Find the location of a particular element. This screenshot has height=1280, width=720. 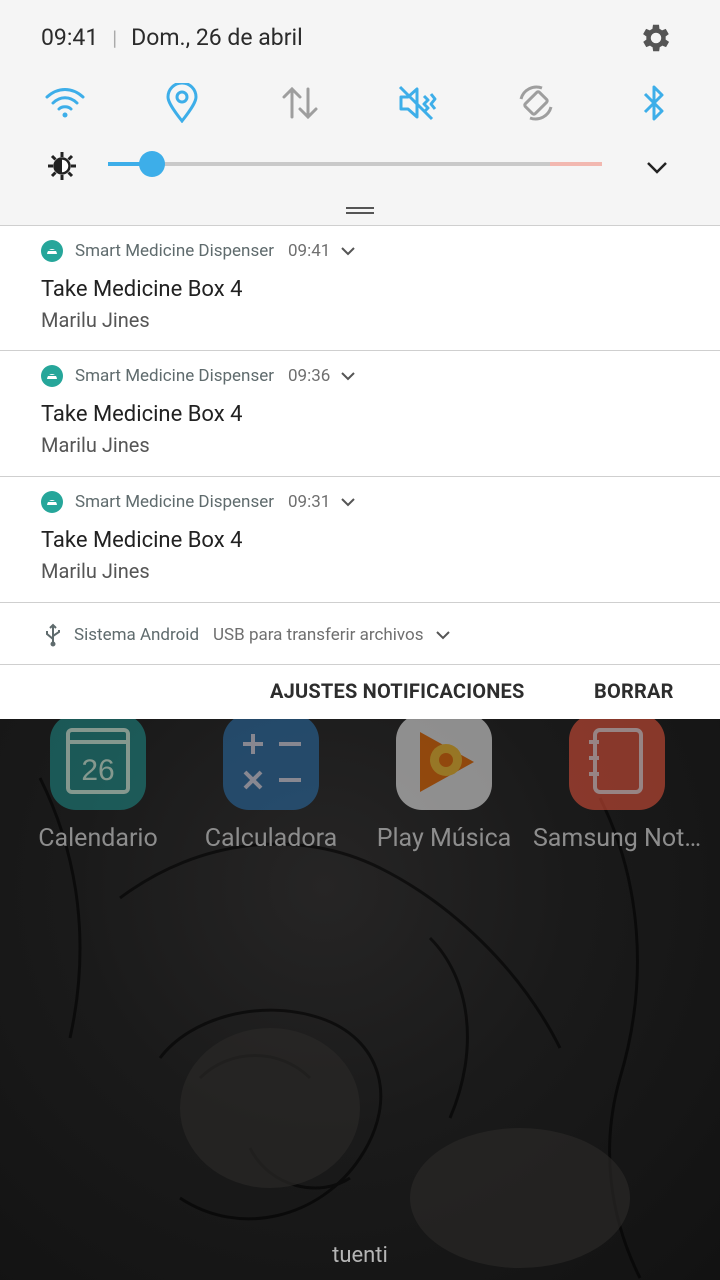

play-music-icon is located at coordinates (444, 764).